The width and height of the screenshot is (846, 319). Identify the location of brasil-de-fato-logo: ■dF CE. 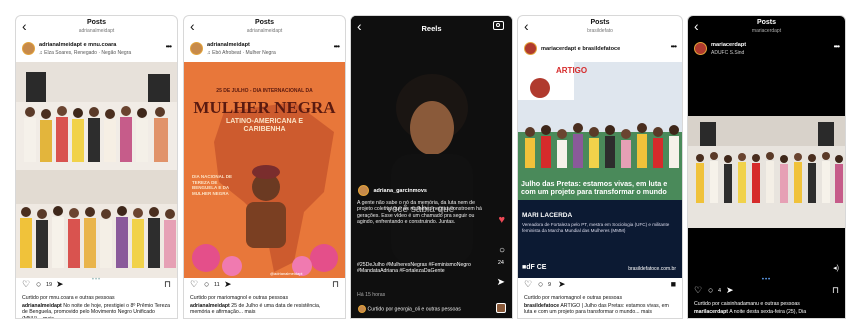
(534, 267).